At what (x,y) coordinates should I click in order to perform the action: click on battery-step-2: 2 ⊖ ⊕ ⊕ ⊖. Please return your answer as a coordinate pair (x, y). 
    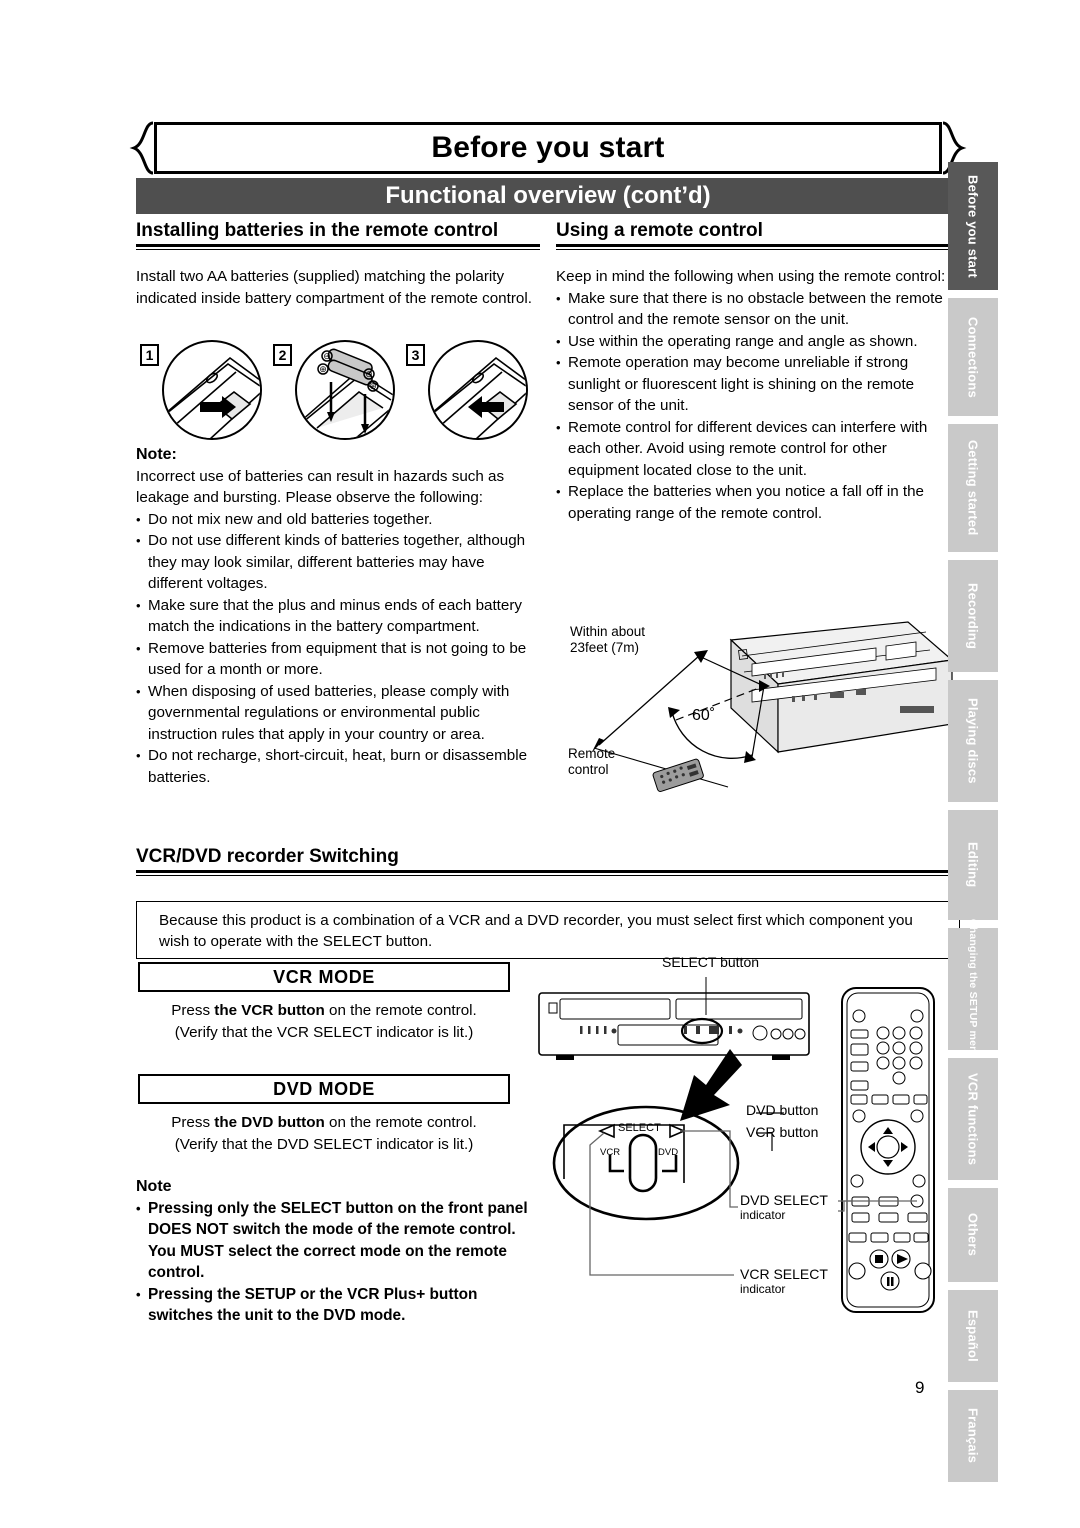
    Looking at the image, I should click on (336, 390).